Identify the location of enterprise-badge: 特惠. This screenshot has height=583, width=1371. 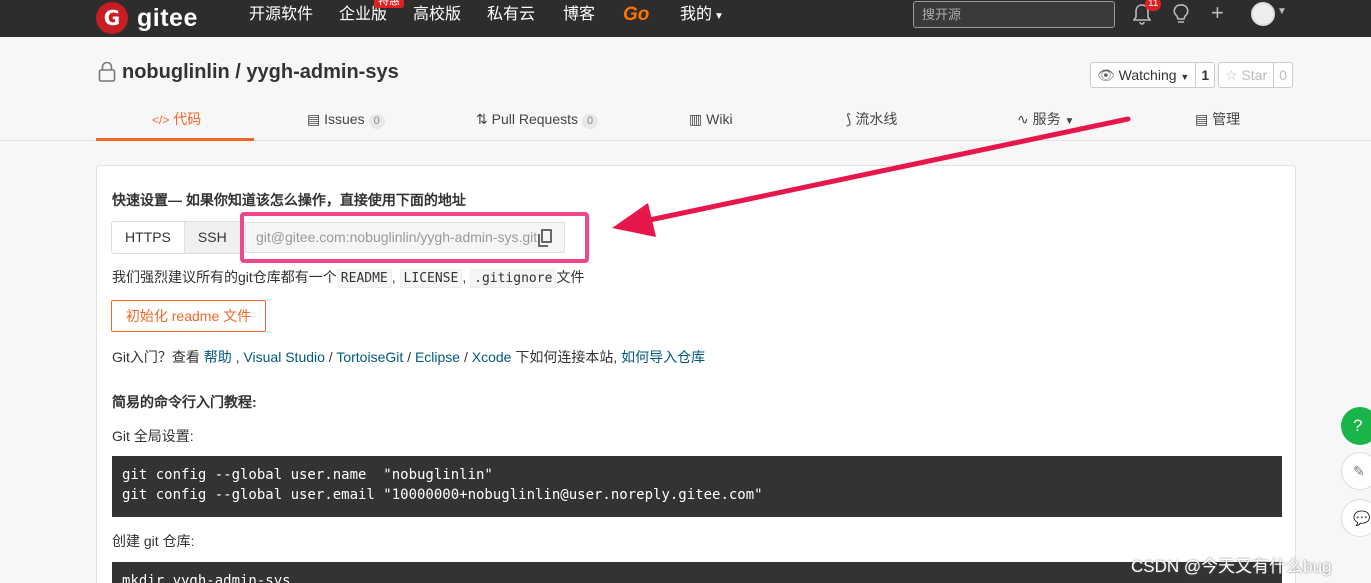
(389, 4).